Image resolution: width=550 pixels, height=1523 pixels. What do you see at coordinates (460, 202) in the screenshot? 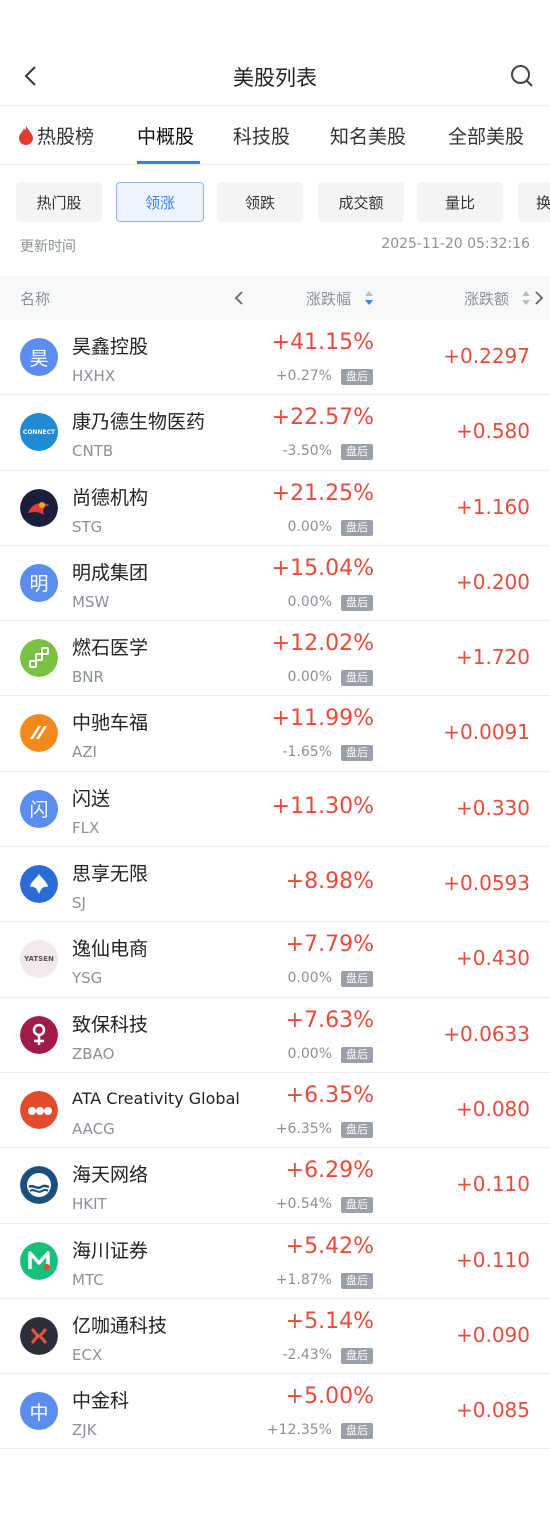
I see `chip-volume-ratio: 量比` at bounding box center [460, 202].